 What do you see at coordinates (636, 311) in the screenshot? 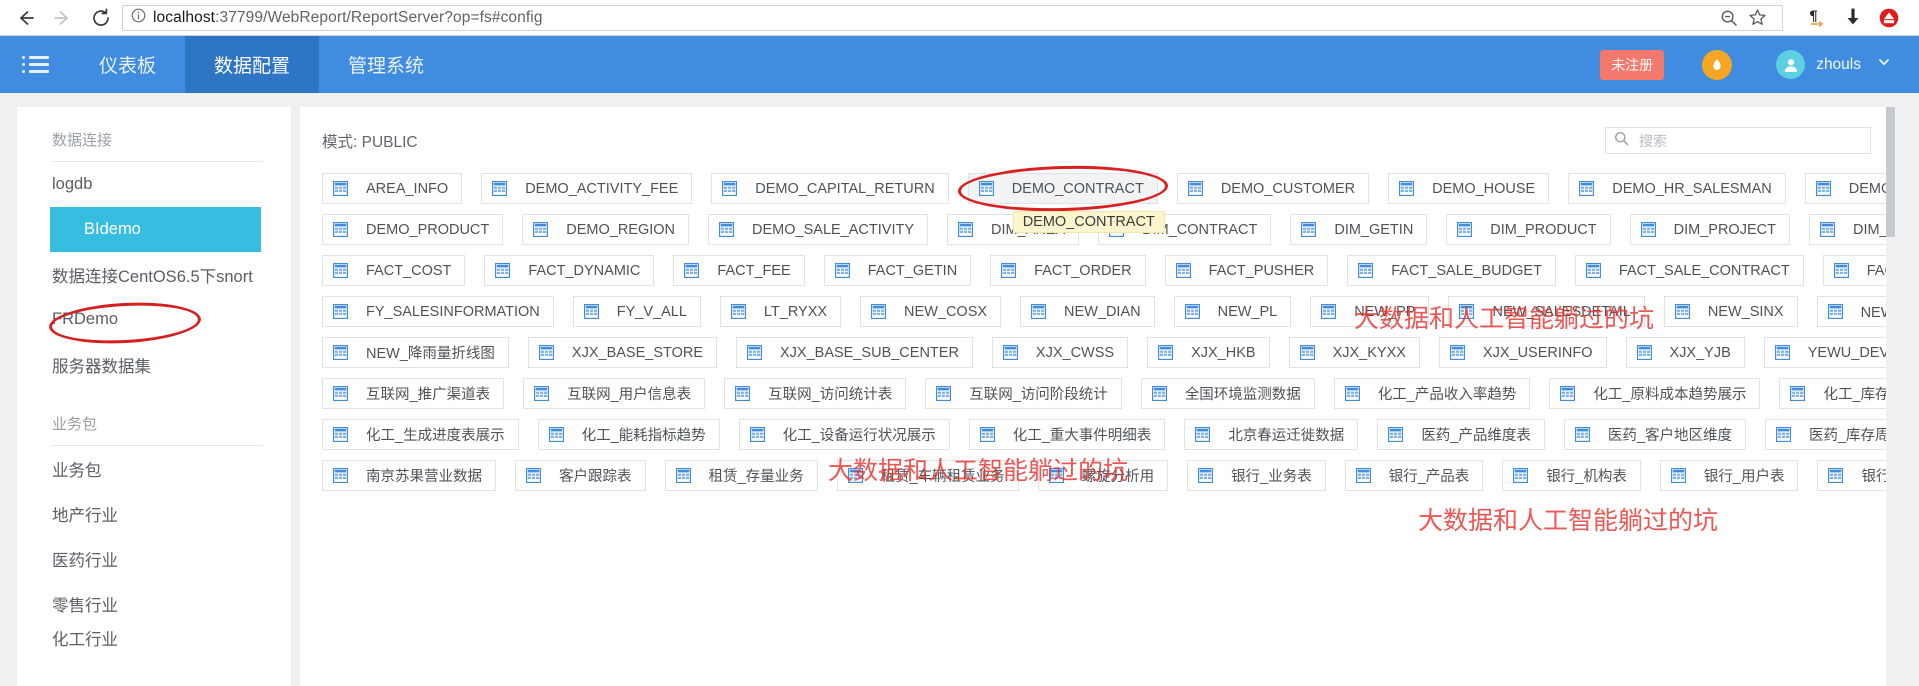
I see `table-chip: FY_V_ALL` at bounding box center [636, 311].